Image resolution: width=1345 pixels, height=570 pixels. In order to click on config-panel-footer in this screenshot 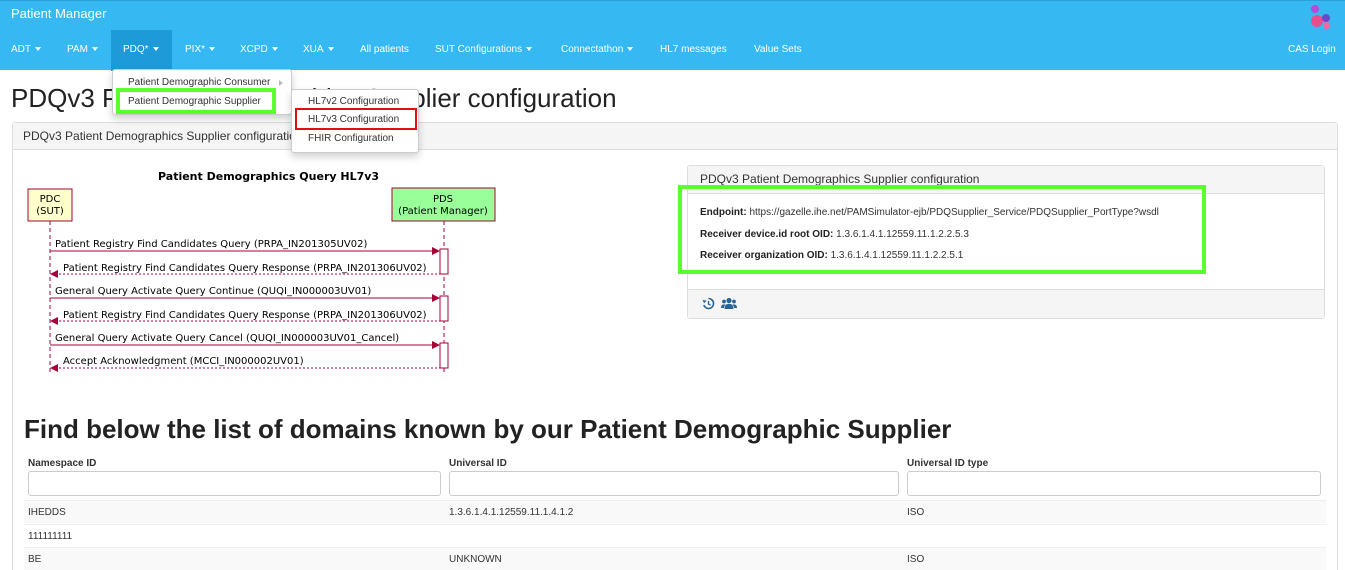, I will do `click(1006, 303)`.